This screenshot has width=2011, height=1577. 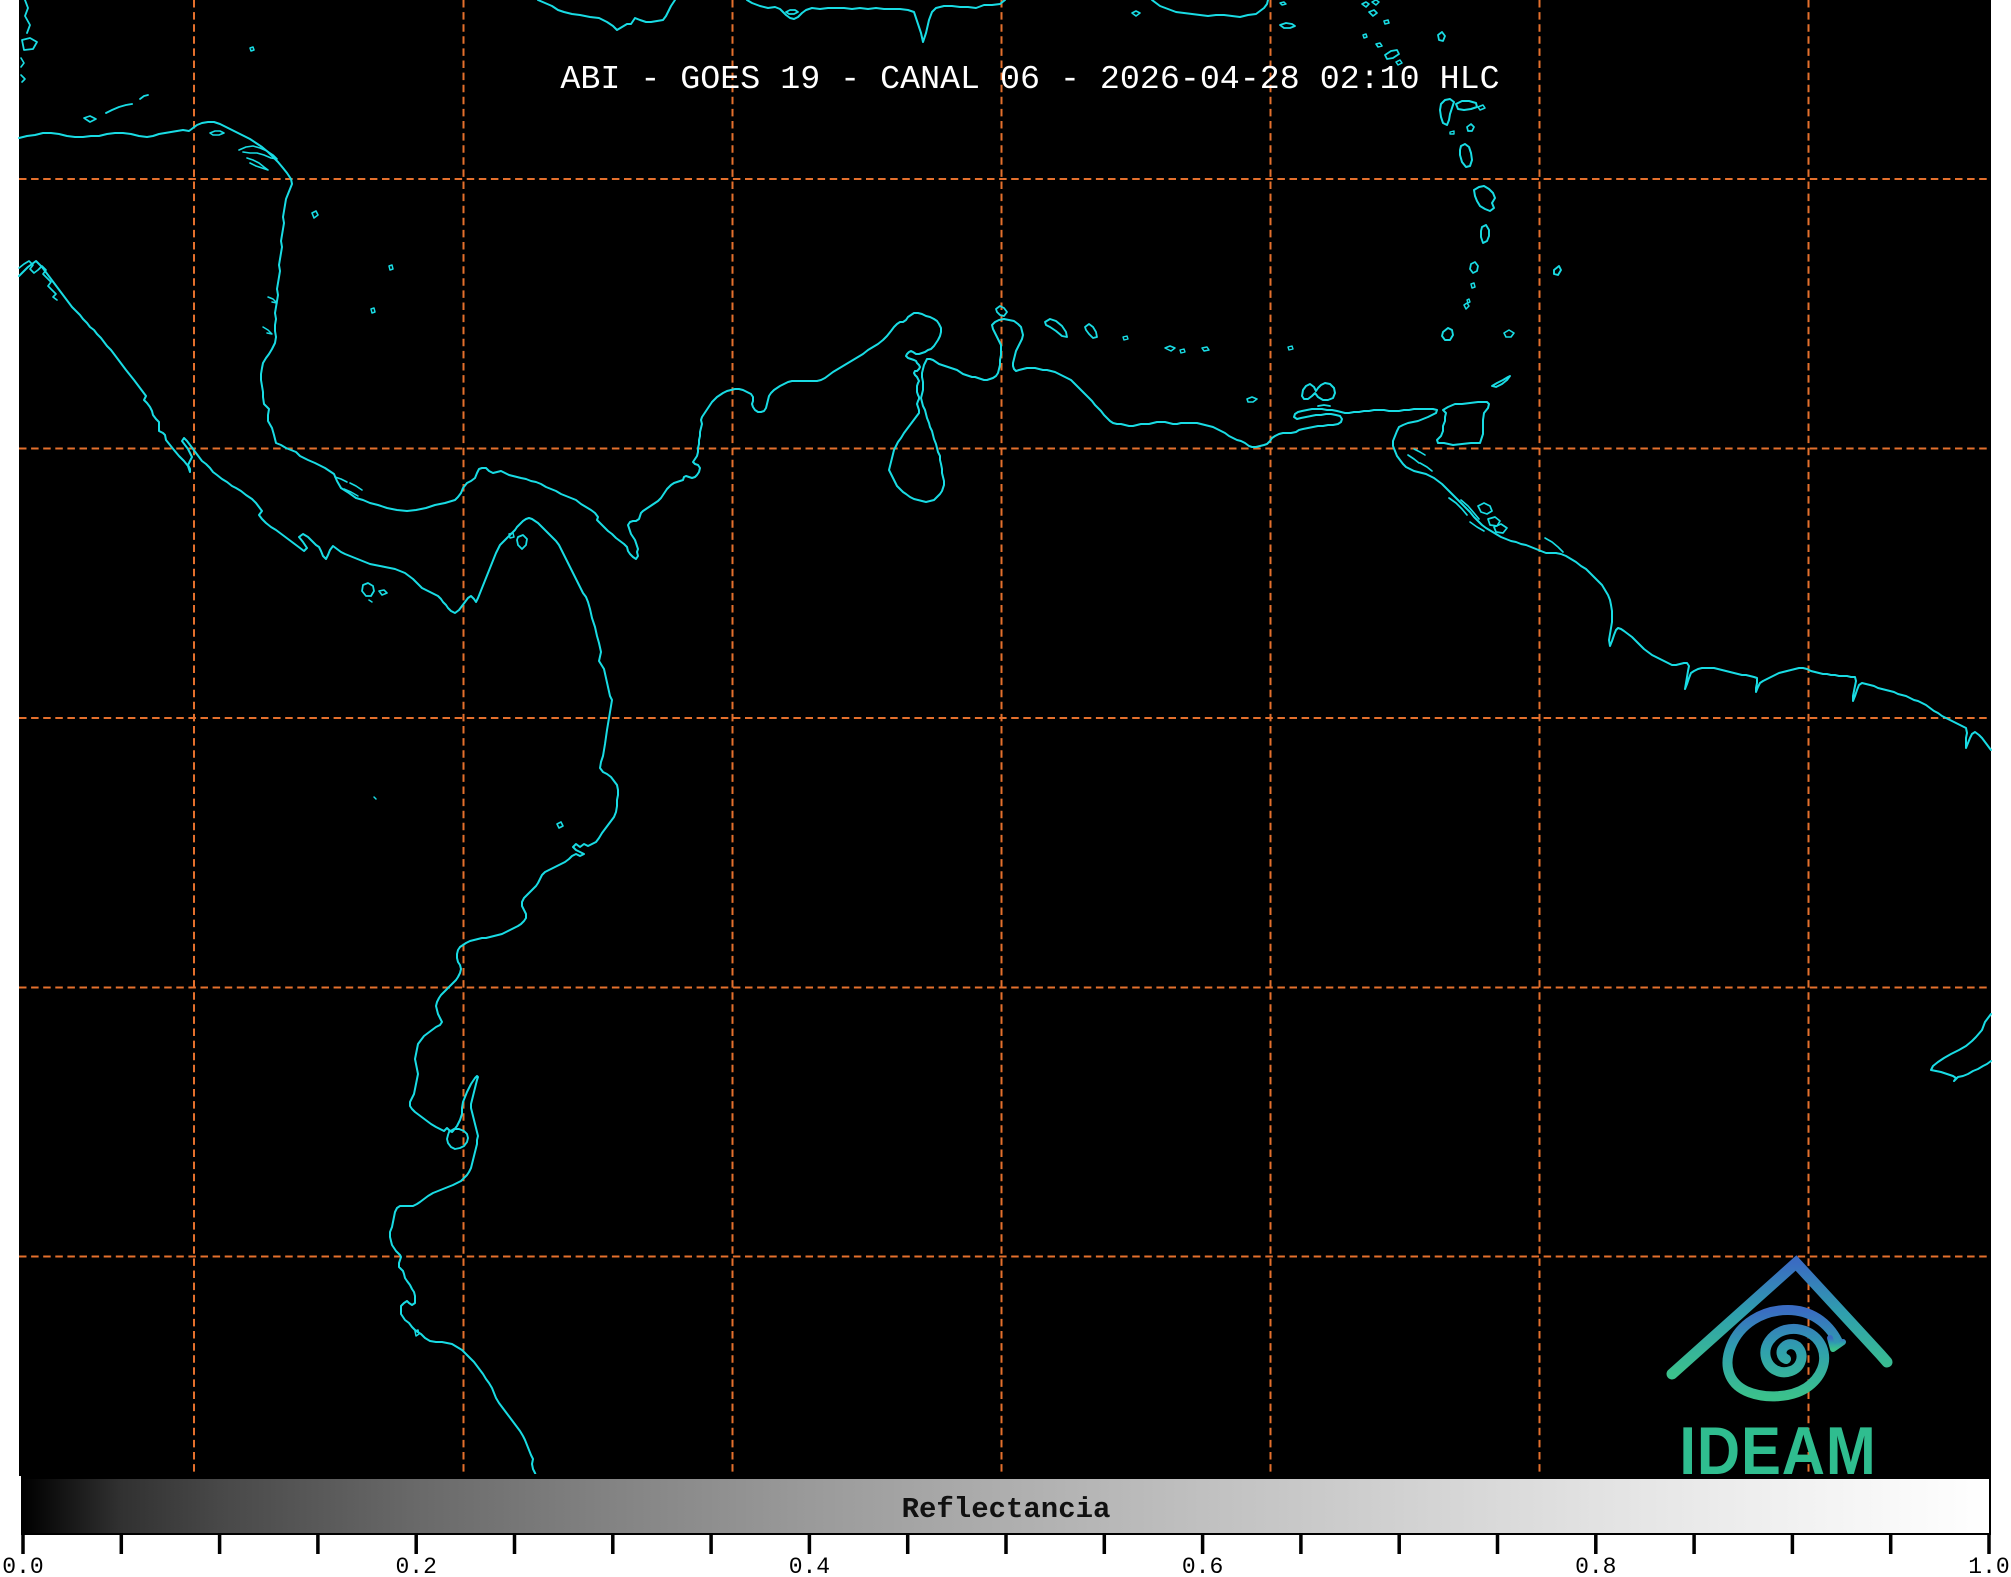 I want to click on svg-text: 0.4, so click(x=809, y=1565).